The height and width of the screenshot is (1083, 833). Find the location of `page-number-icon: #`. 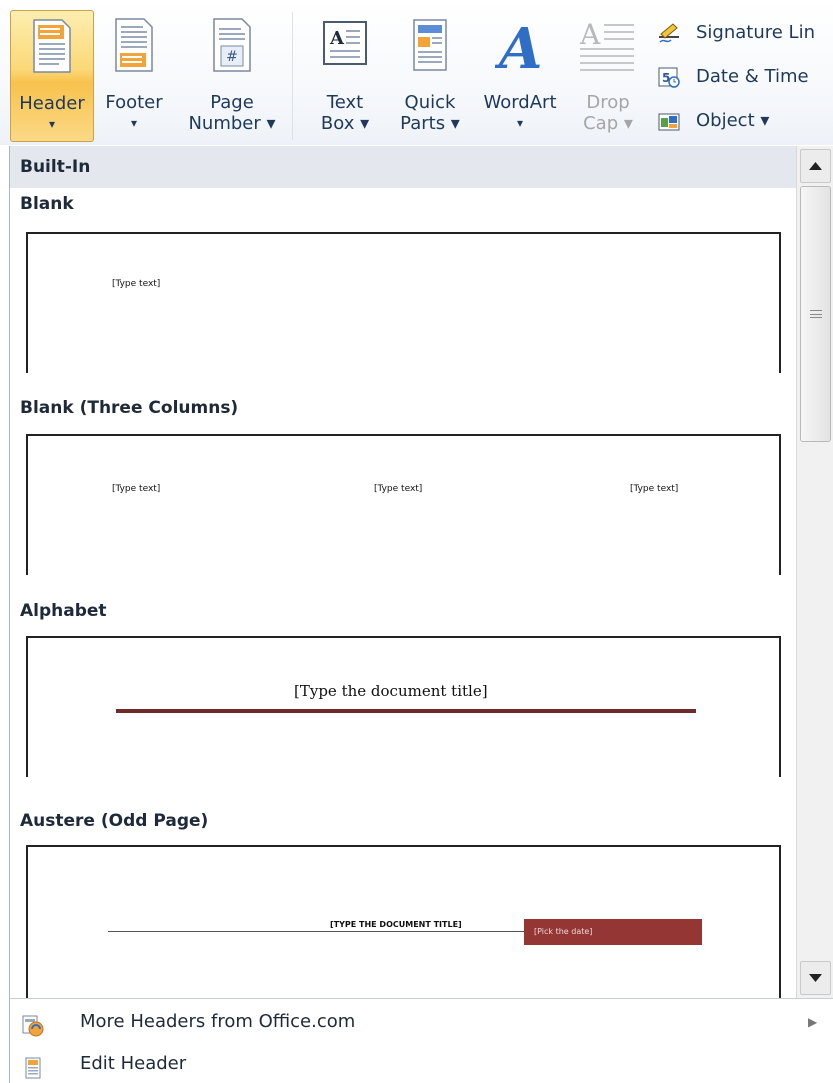

page-number-icon: # is located at coordinates (232, 47).